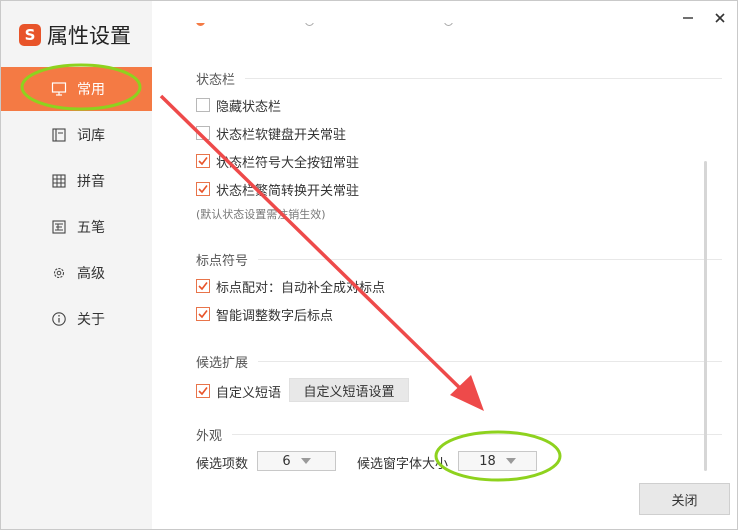  What do you see at coordinates (76, 273) in the screenshot?
I see `sidebar-item-advanced: 高级` at bounding box center [76, 273].